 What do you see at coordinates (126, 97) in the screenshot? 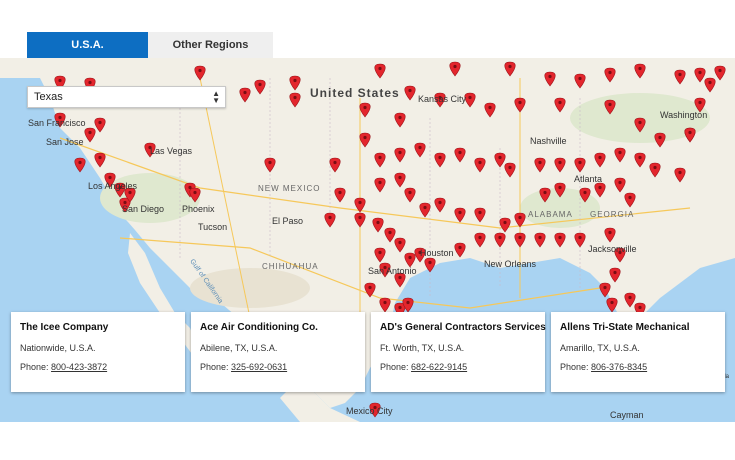
I see `region-select: Texas ▲ ▼` at bounding box center [126, 97].